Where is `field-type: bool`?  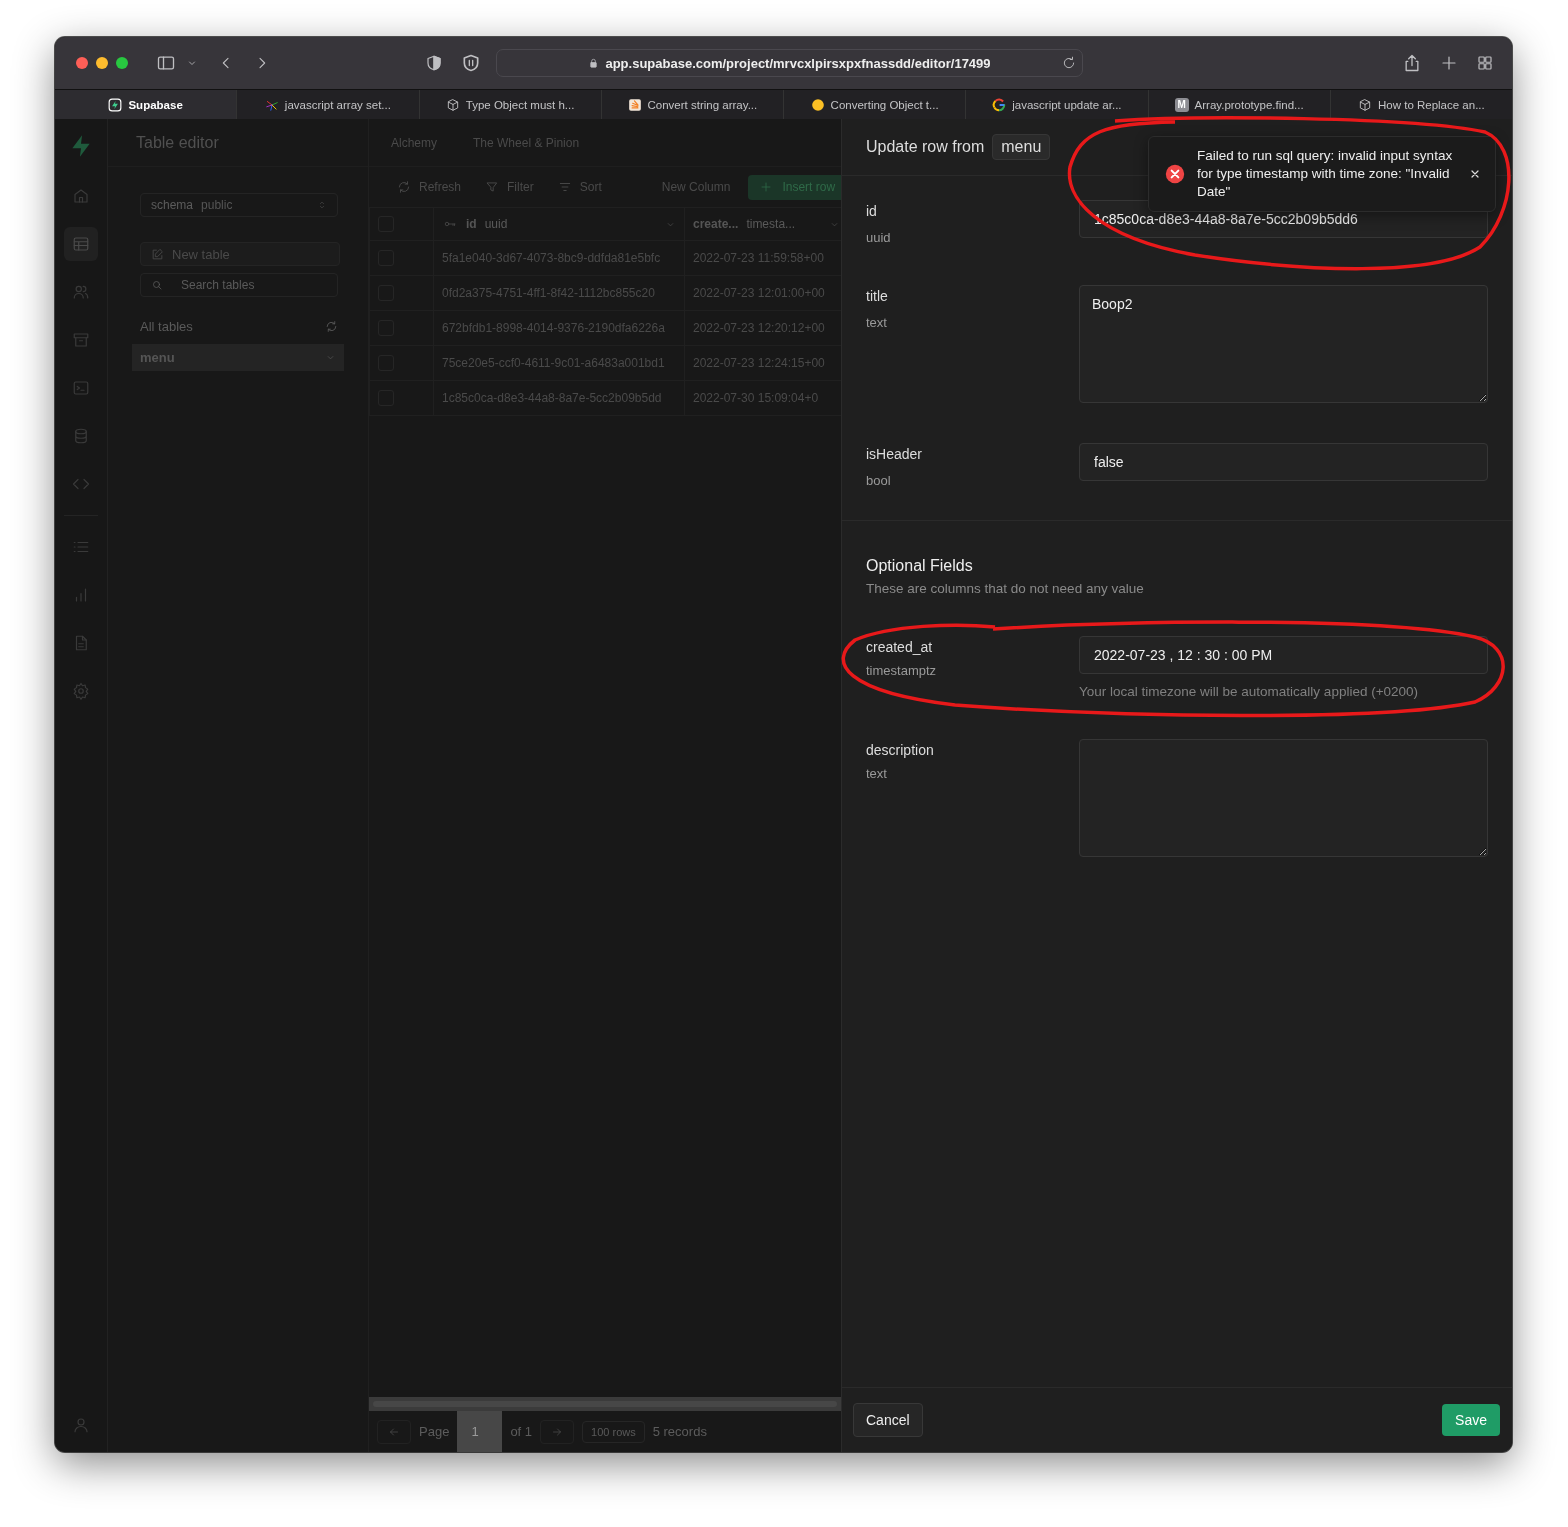
field-type: bool is located at coordinates (879, 480).